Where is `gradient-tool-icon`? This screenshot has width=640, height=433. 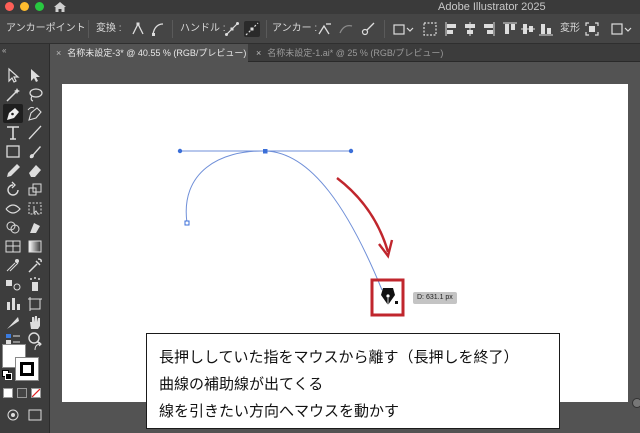
gradient-tool-icon is located at coordinates (35, 246).